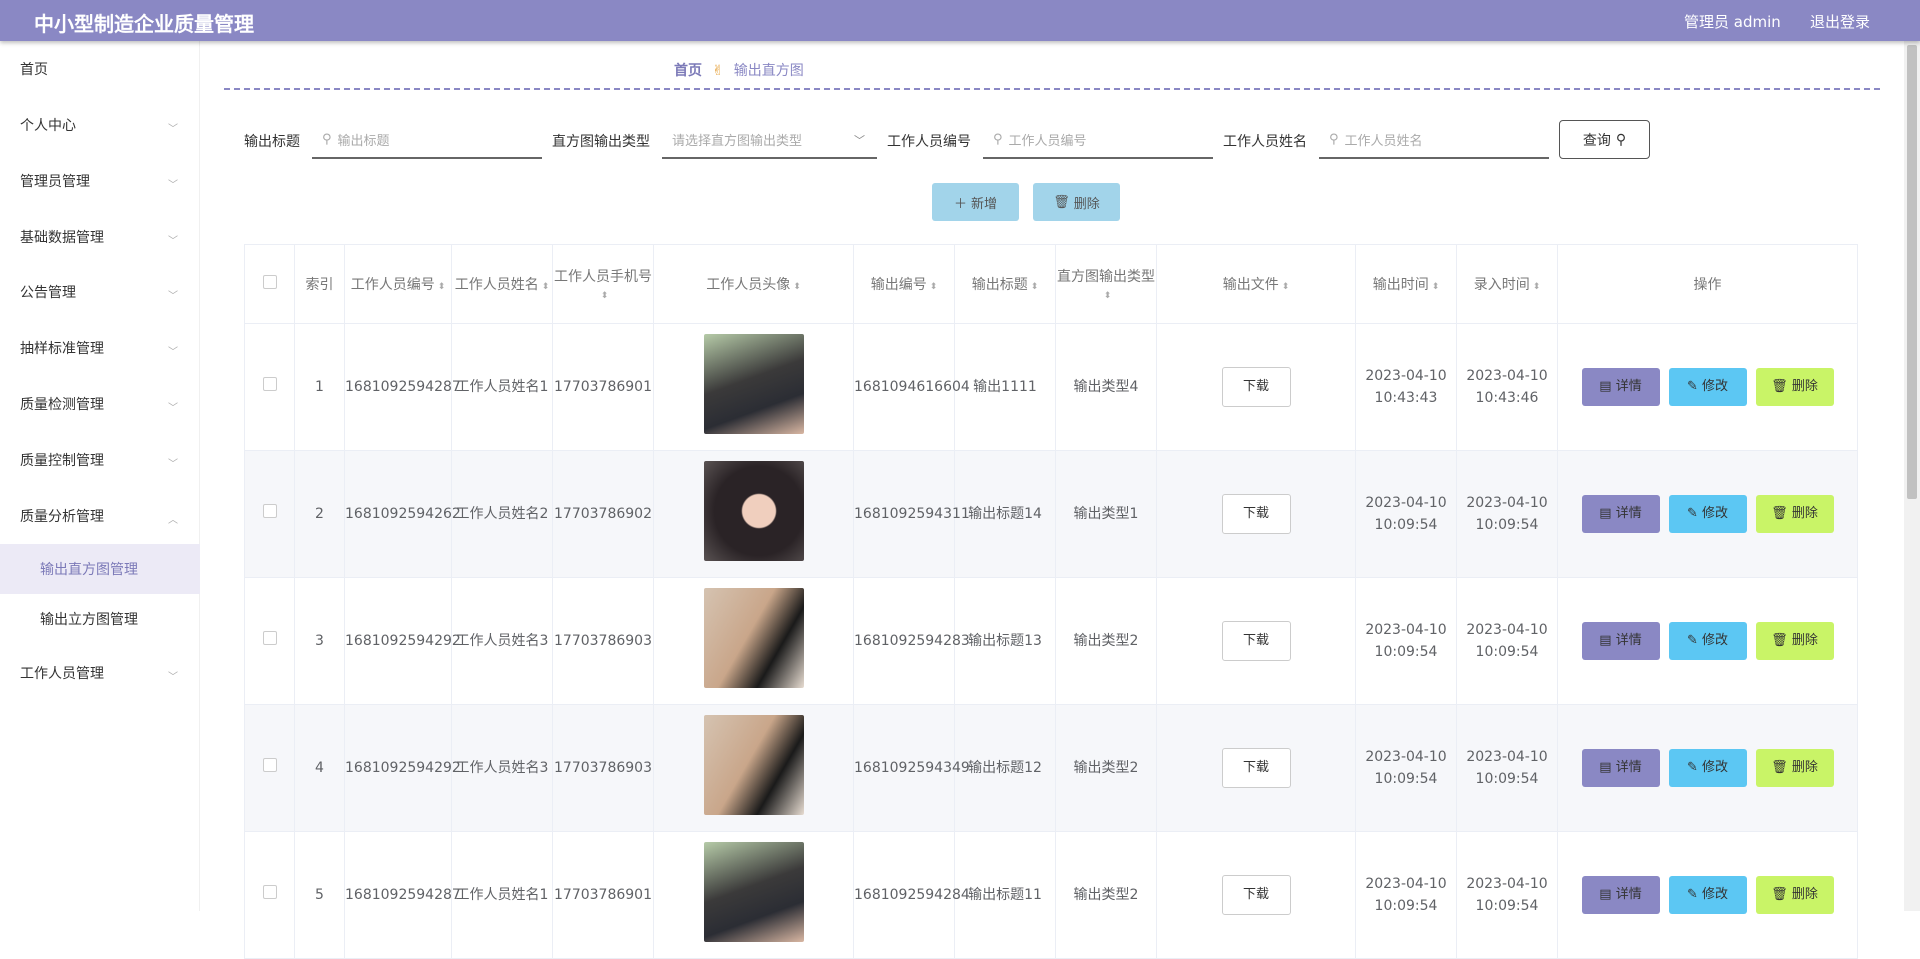 Image resolution: width=1920 pixels, height=959 pixels. I want to click on select-all-cell, so click(269, 284).